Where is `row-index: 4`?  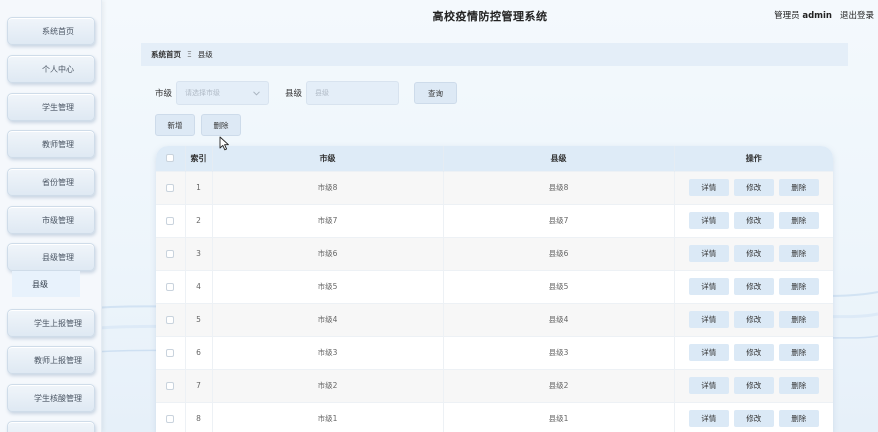 row-index: 4 is located at coordinates (199, 286).